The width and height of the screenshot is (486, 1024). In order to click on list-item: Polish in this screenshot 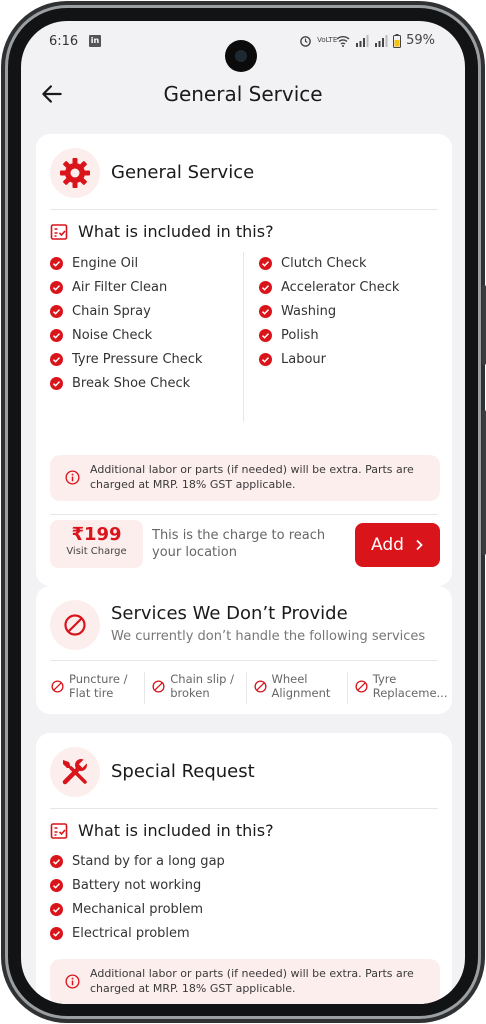, I will do `click(329, 335)`.